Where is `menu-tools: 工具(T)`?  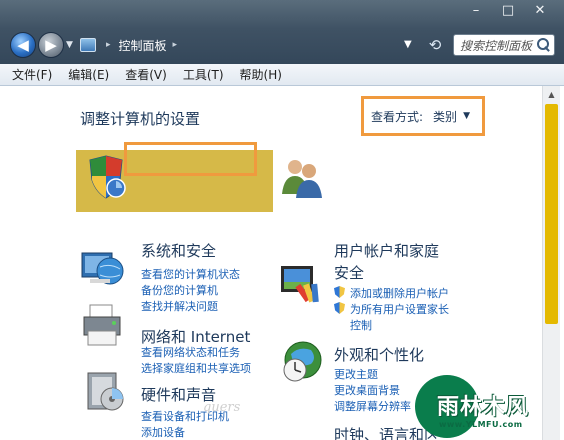
menu-tools: 工具(T) is located at coordinates (203, 74).